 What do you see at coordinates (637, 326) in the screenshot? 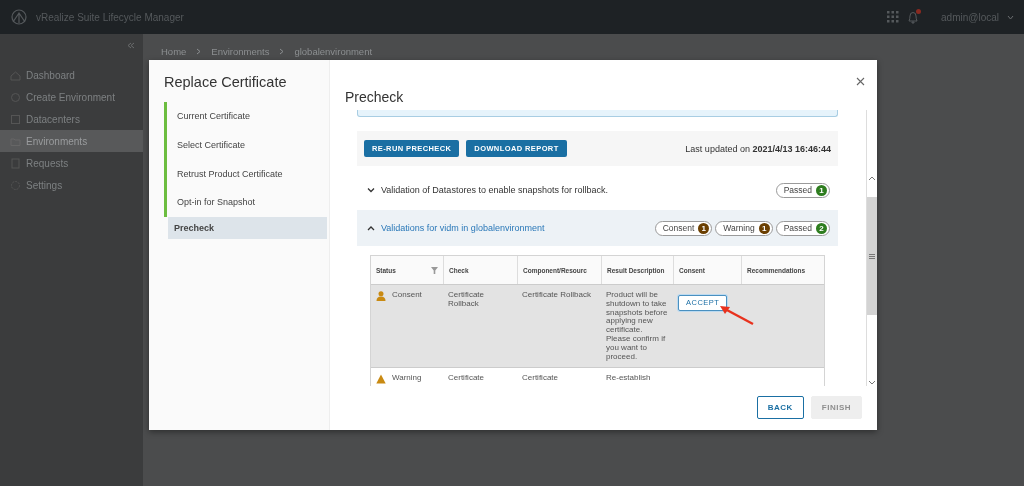
I see `table-cell-text: Product will be shutdown to take snapshots before applying new certificate. Please confirm if you want to proceed.` at bounding box center [637, 326].